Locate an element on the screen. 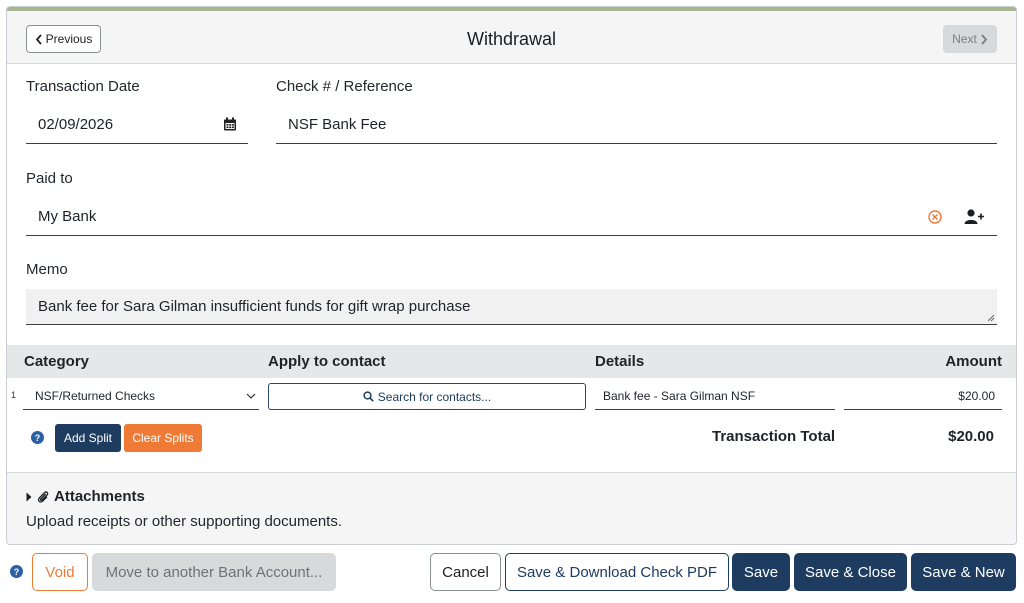  void-button: Void is located at coordinates (60, 572).